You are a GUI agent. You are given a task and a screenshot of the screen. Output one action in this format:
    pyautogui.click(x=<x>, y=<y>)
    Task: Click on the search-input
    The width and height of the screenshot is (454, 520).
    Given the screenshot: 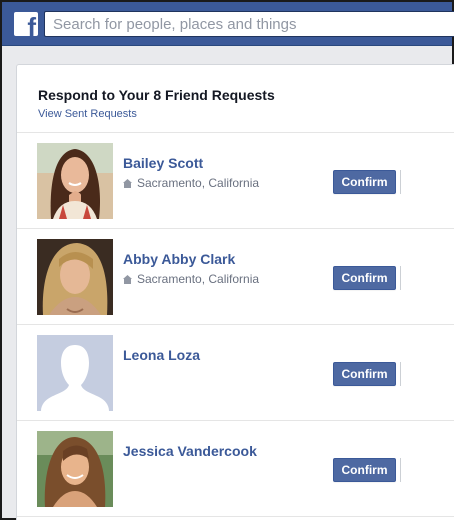 What is the action you would take?
    pyautogui.click(x=249, y=24)
    